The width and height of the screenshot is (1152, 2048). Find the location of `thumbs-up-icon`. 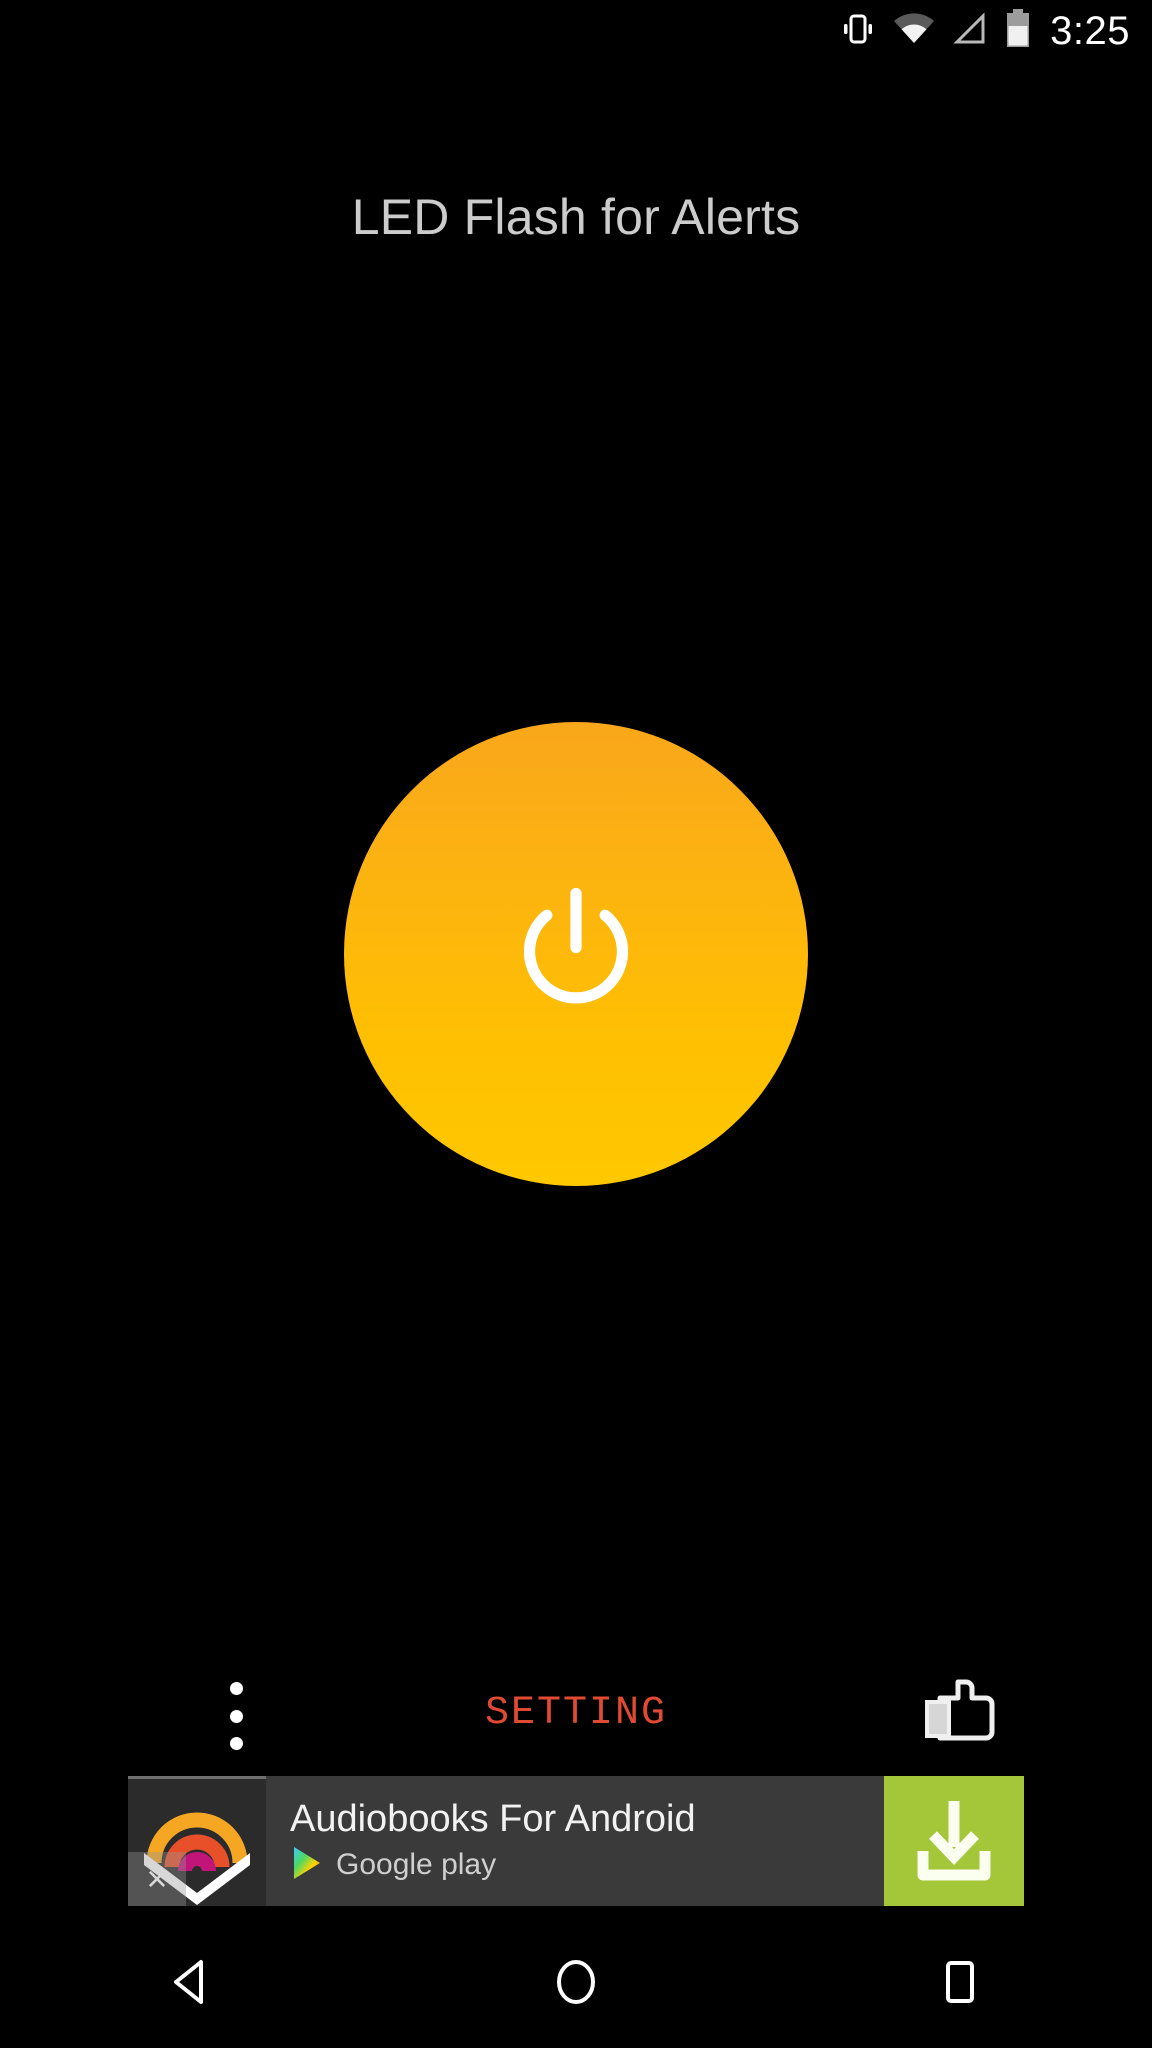

thumbs-up-icon is located at coordinates (962, 1715).